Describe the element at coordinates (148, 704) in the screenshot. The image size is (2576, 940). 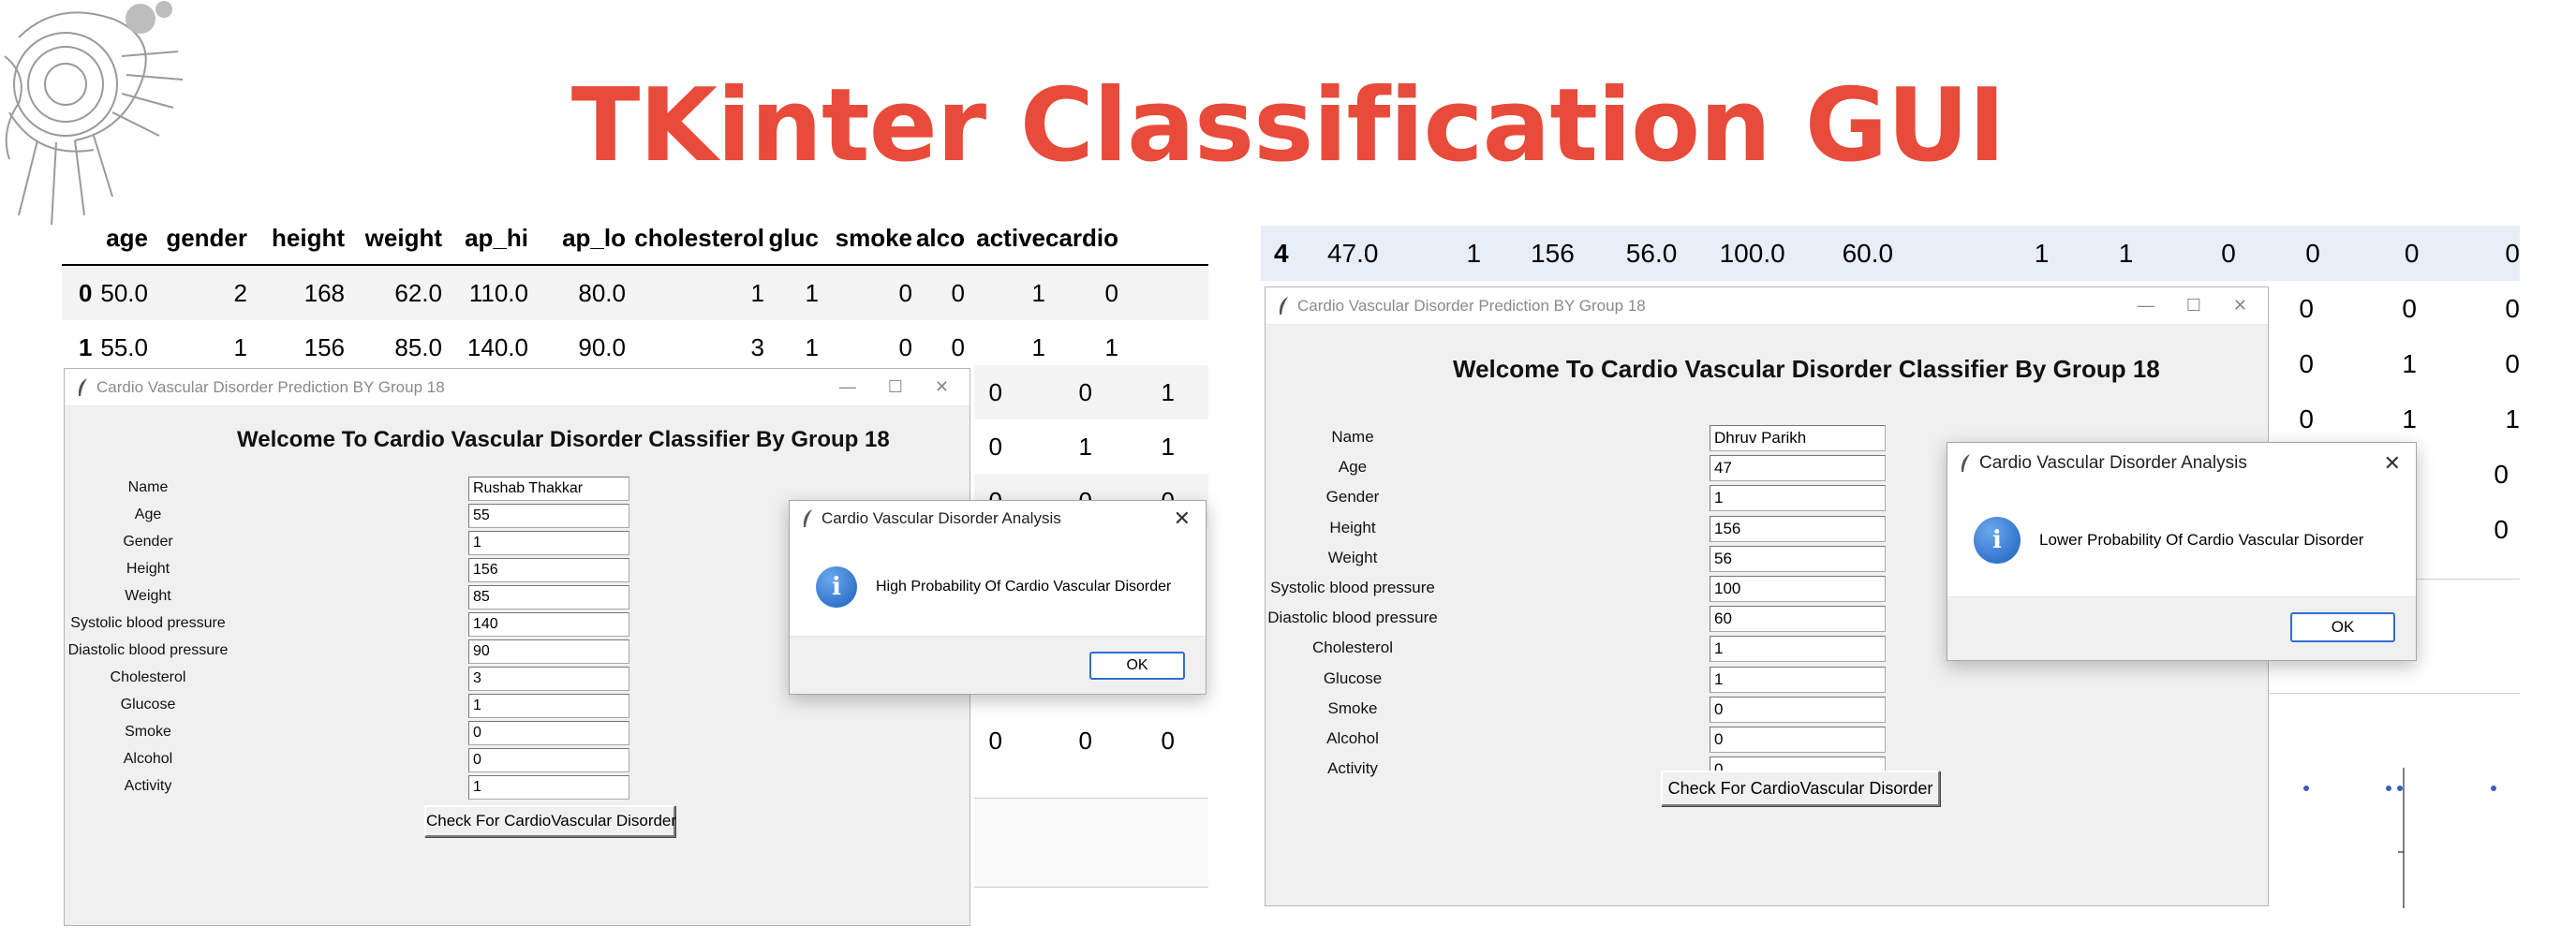
I see `field-label-glucose: Glucose` at that location.